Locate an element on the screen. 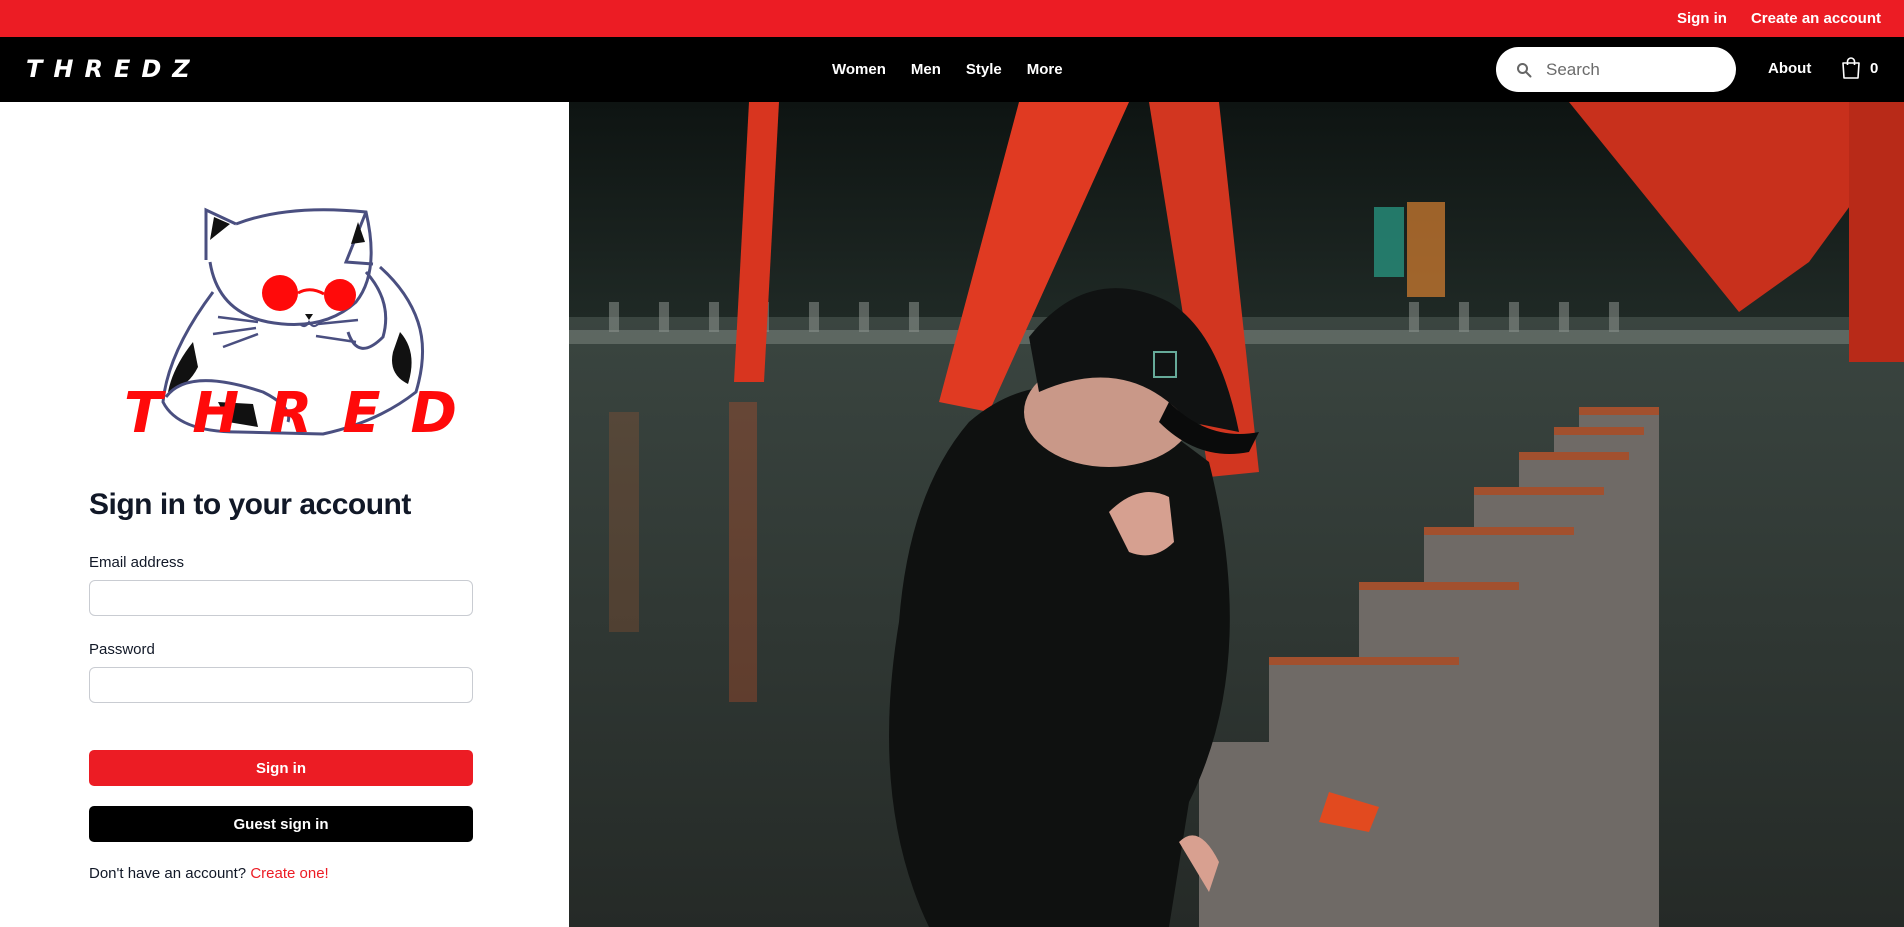 The image size is (1904, 927). cat-mascot-icon: THREDZ is located at coordinates (326, 326).